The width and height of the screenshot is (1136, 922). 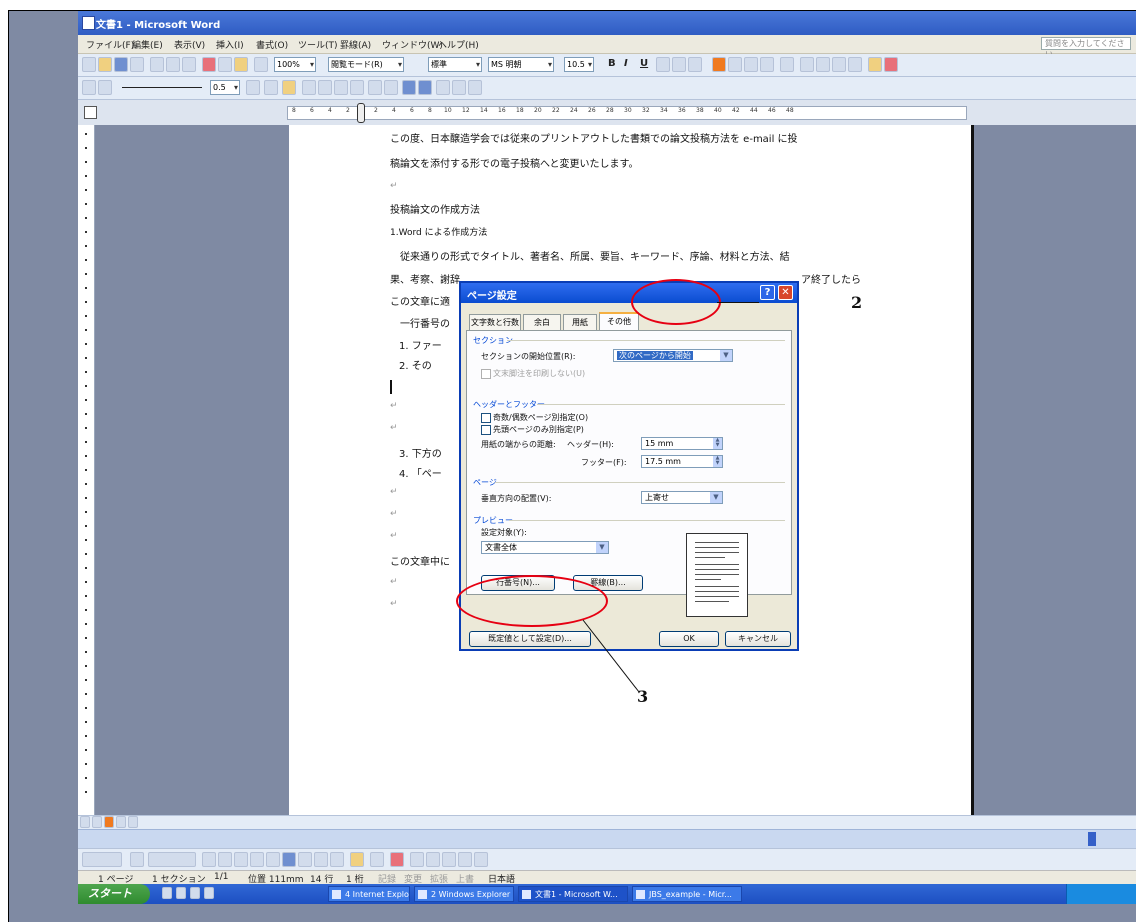 What do you see at coordinates (305, 859) in the screenshot?
I see `diagram-icon` at bounding box center [305, 859].